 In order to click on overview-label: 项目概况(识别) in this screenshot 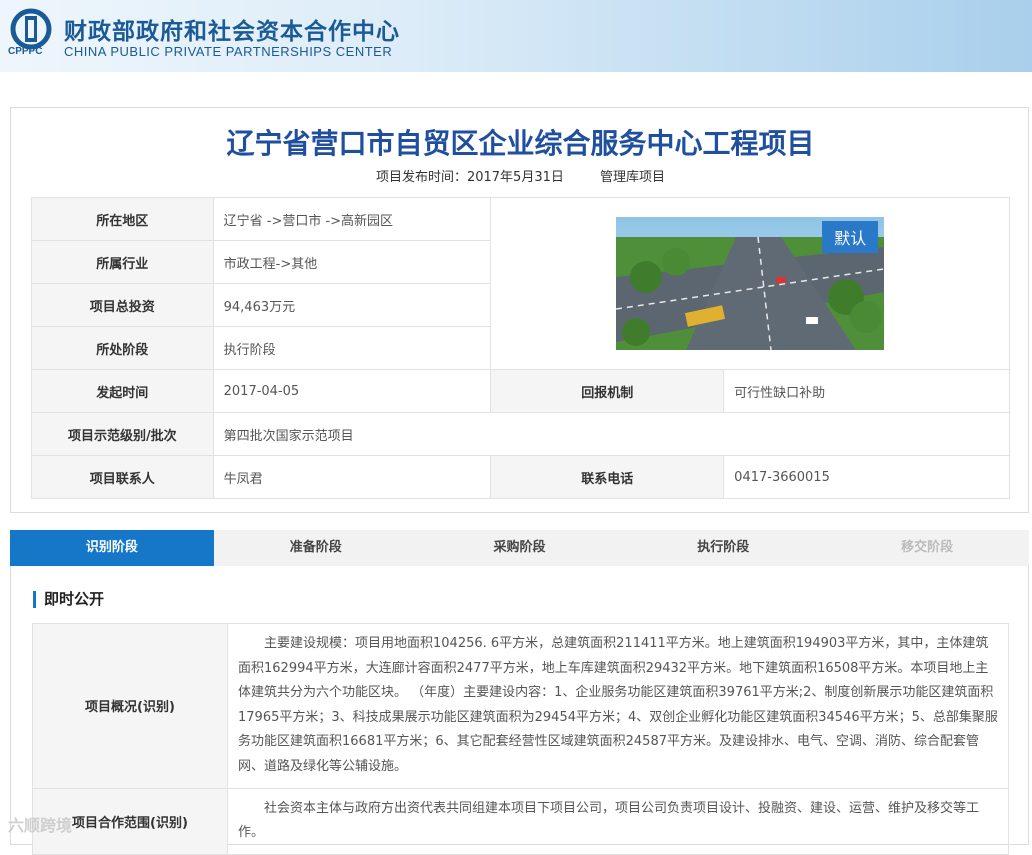, I will do `click(130, 706)`.